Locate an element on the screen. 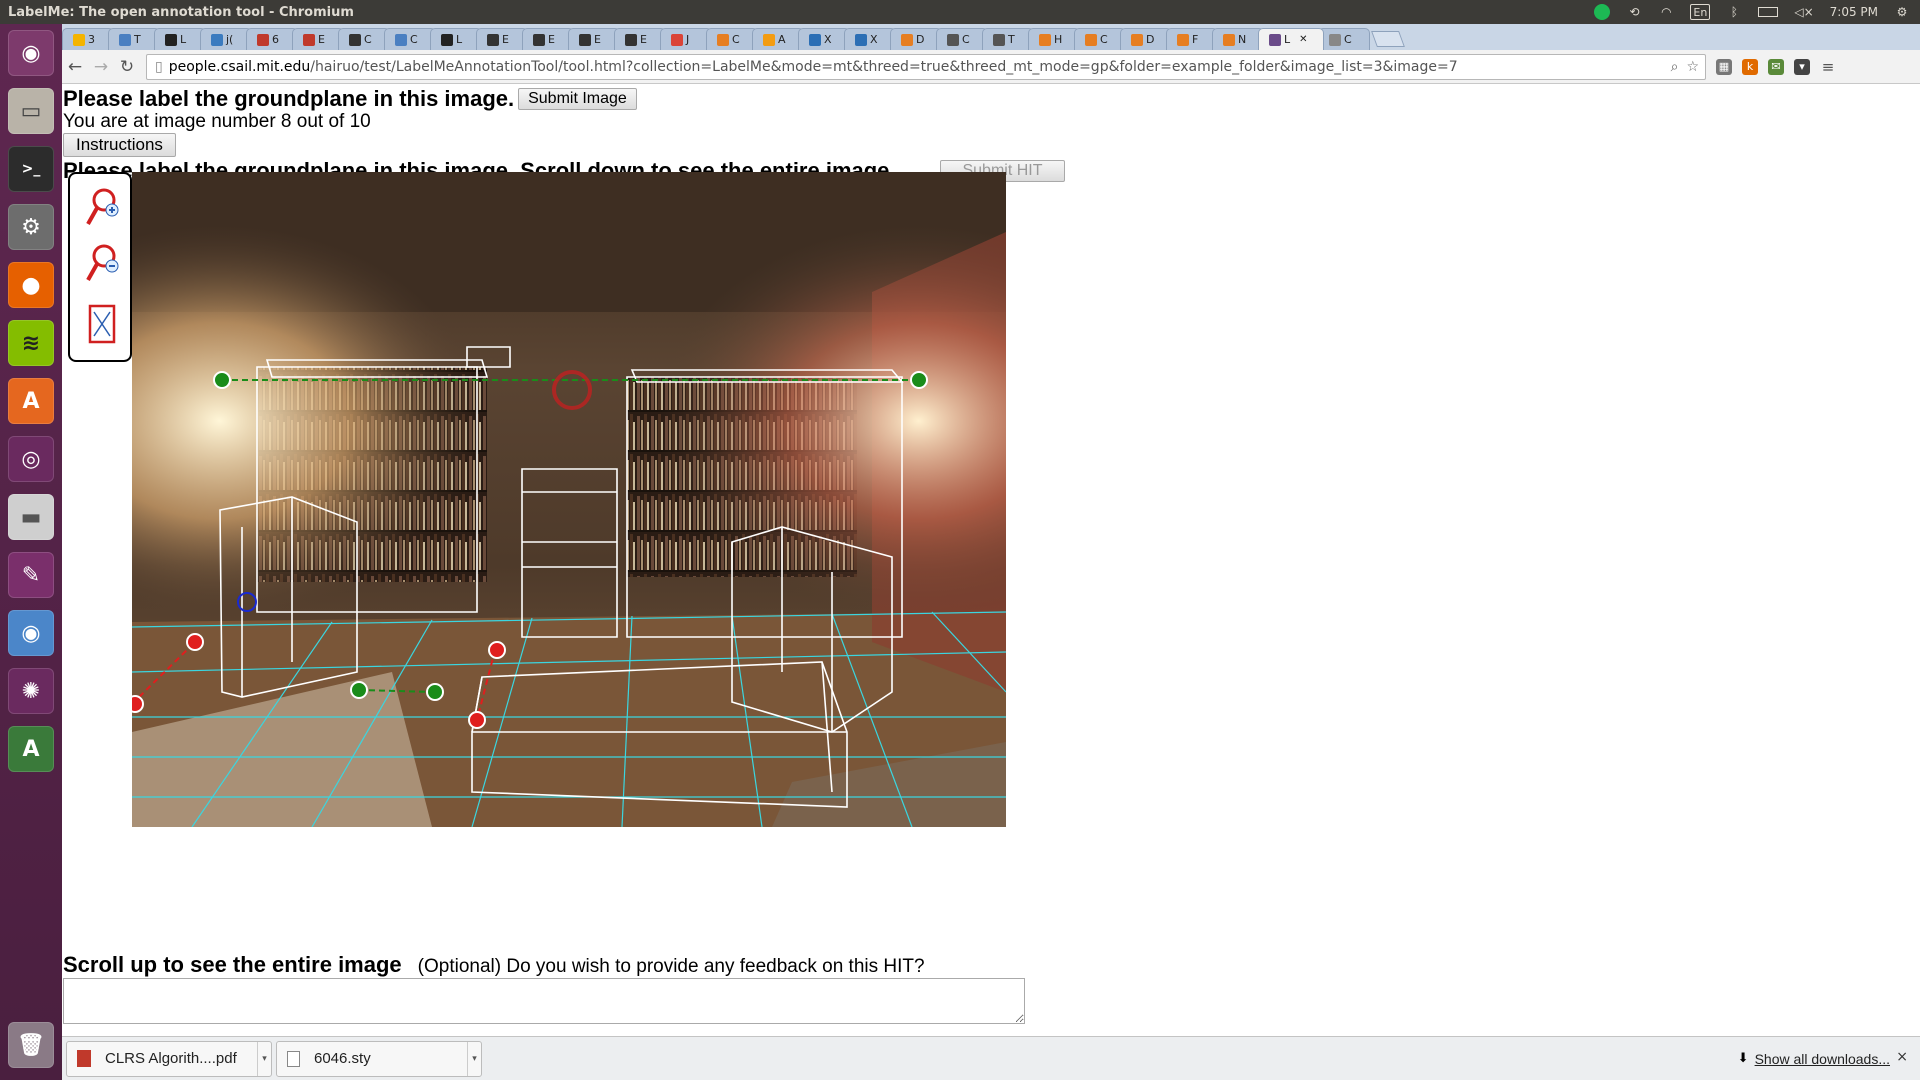 This screenshot has width=1920, height=1080. extension-puzzle-icon: ▦ is located at coordinates (1724, 66).